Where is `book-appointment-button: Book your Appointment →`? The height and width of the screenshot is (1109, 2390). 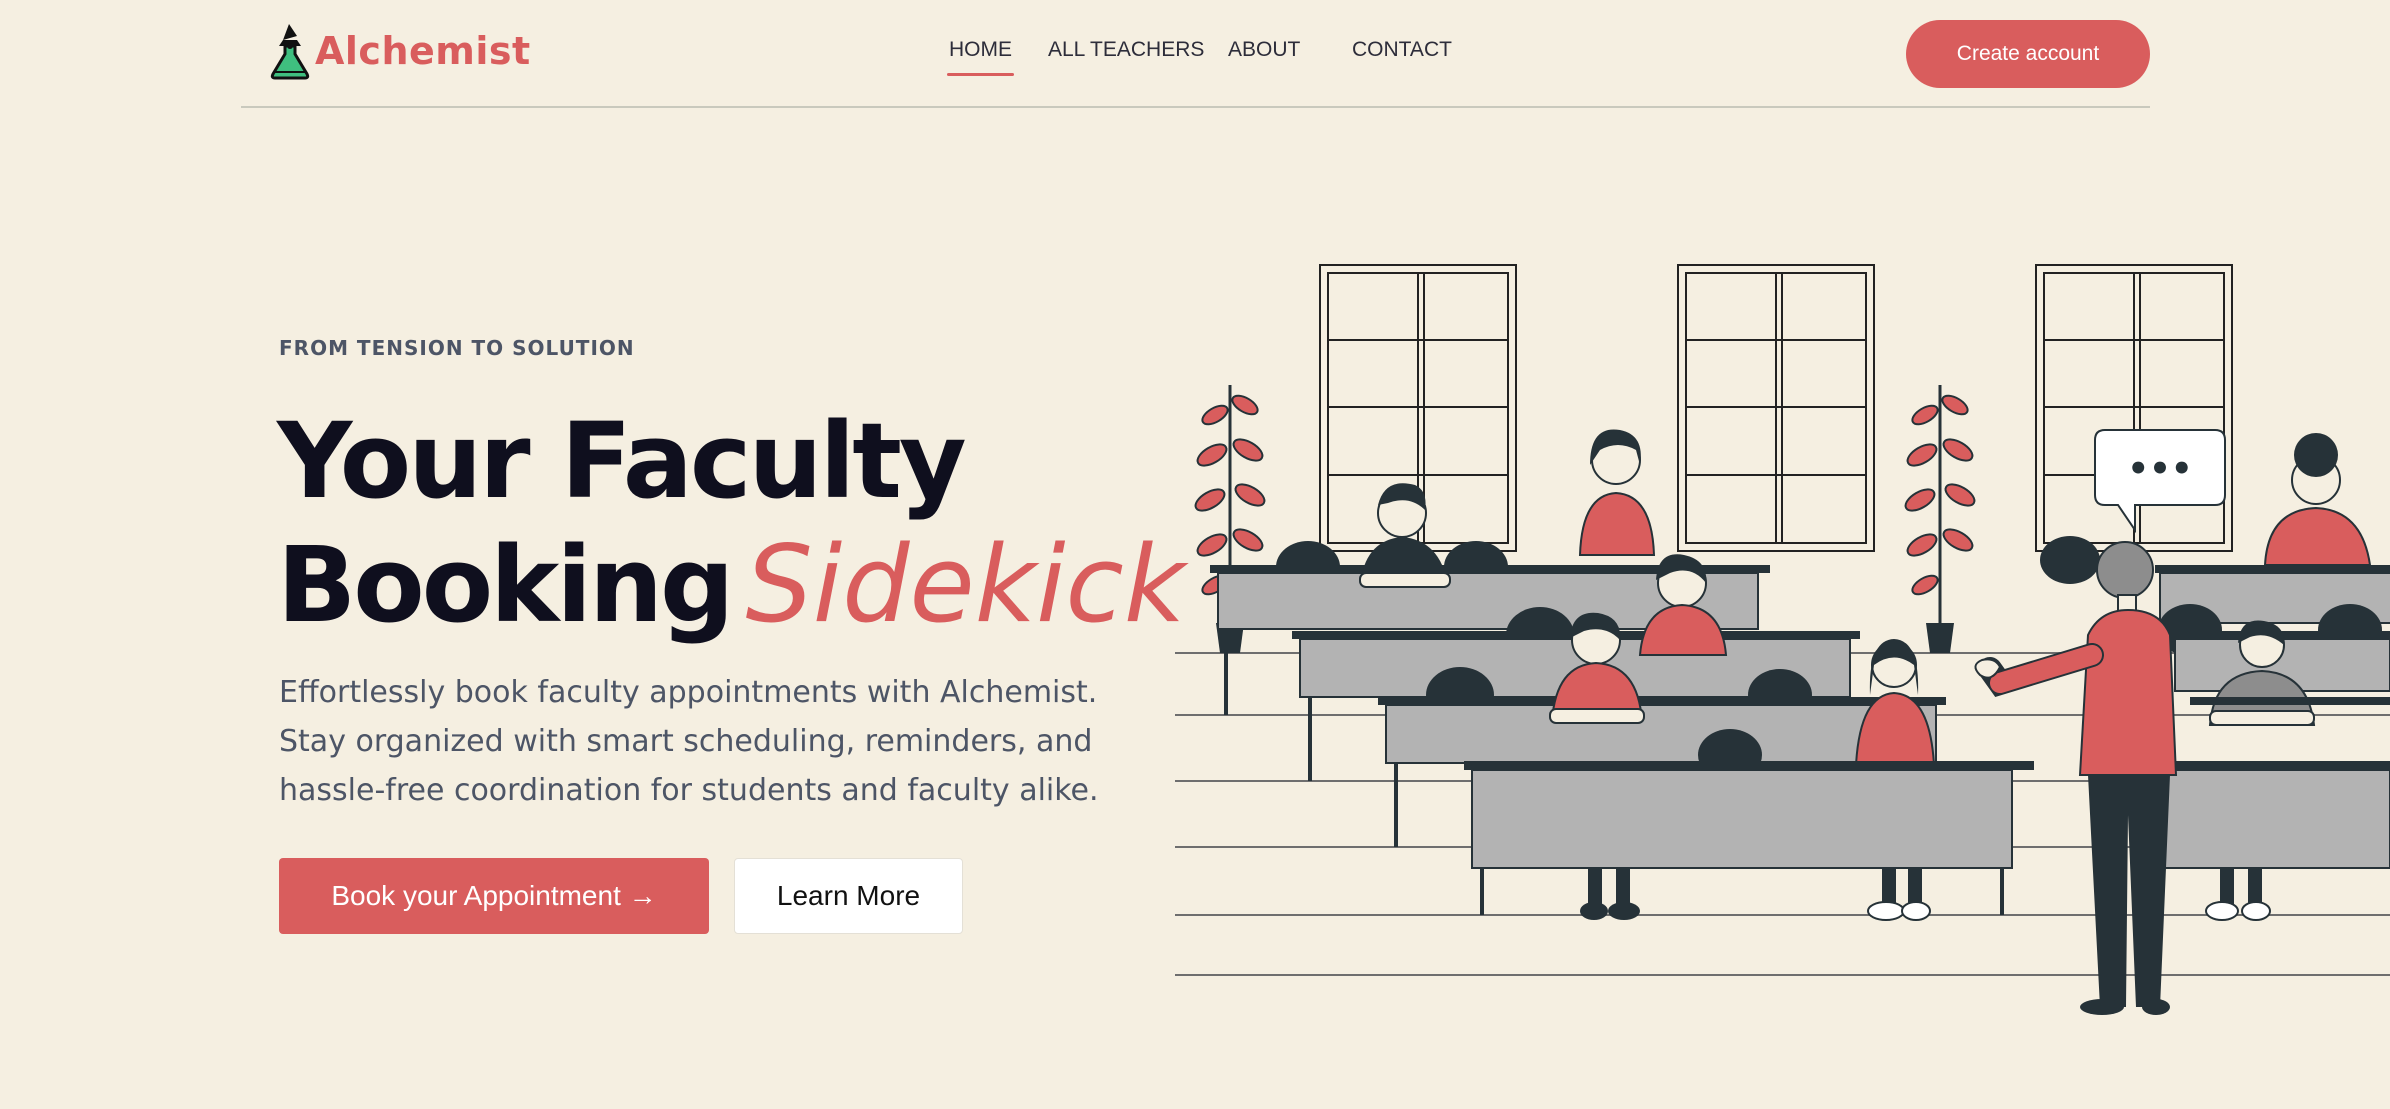
book-appointment-button: Book your Appointment → is located at coordinates (494, 896).